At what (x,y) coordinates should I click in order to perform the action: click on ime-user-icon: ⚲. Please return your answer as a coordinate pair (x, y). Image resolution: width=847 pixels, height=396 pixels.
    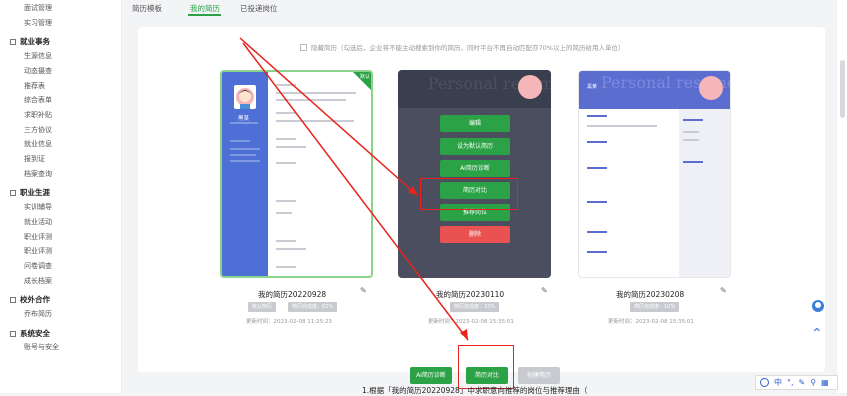
    Looking at the image, I should click on (813, 382).